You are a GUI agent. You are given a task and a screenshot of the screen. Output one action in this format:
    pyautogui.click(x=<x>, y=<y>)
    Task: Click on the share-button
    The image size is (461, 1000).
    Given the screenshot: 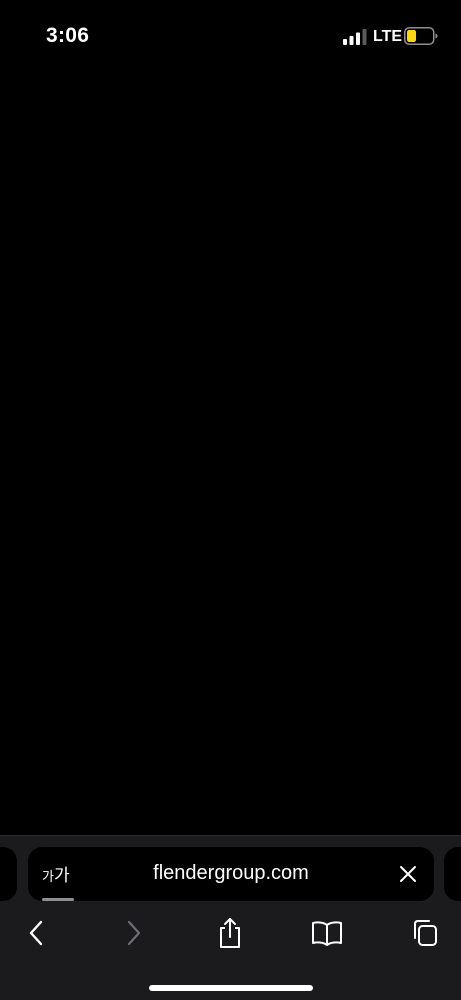 What is the action you would take?
    pyautogui.click(x=230, y=933)
    